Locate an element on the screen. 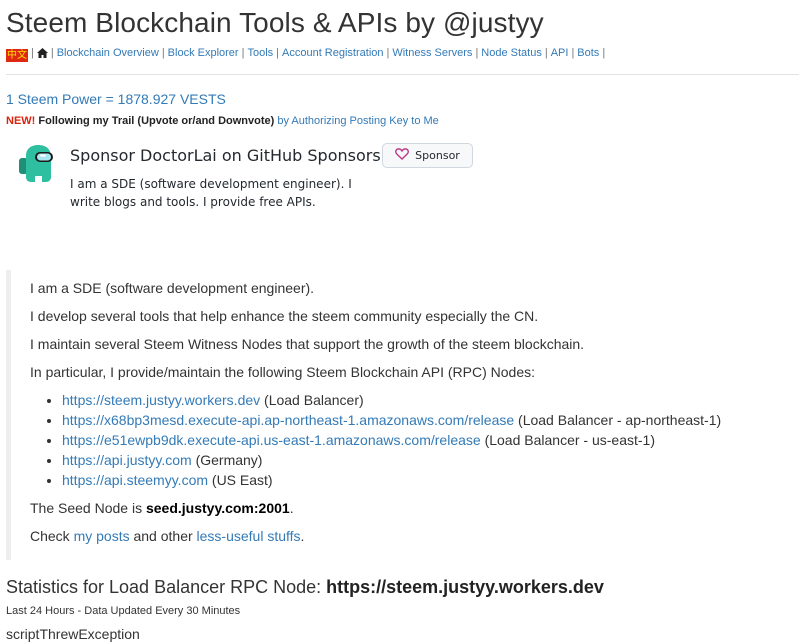  check-prefix: Check is located at coordinates (52, 536).